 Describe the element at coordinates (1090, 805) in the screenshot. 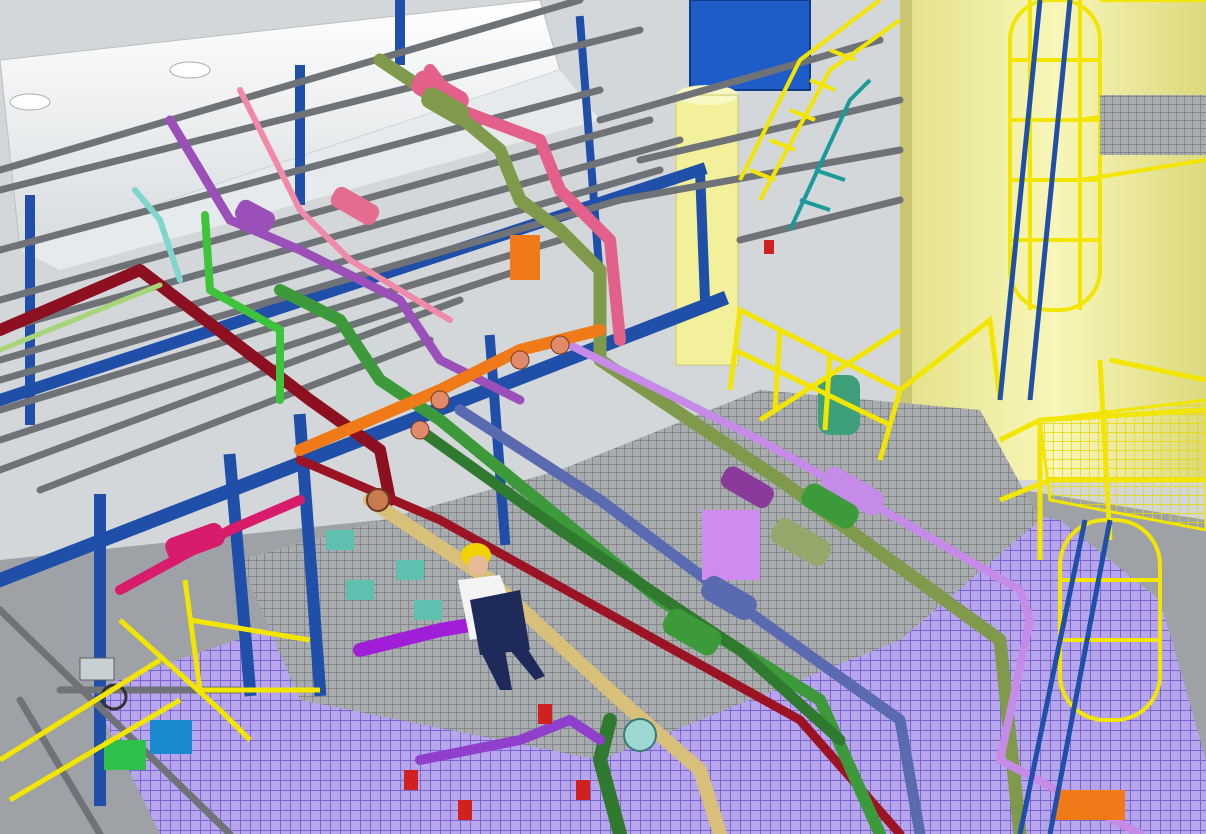

I see `orange-support` at that location.